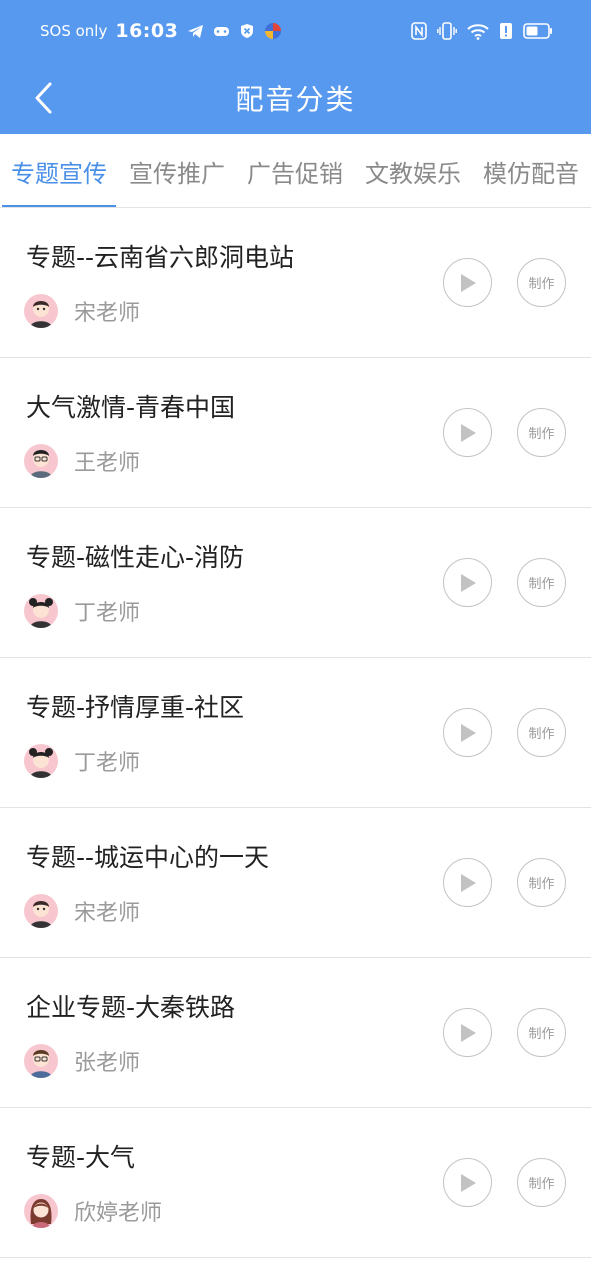  I want to click on vibrate-icon, so click(447, 31).